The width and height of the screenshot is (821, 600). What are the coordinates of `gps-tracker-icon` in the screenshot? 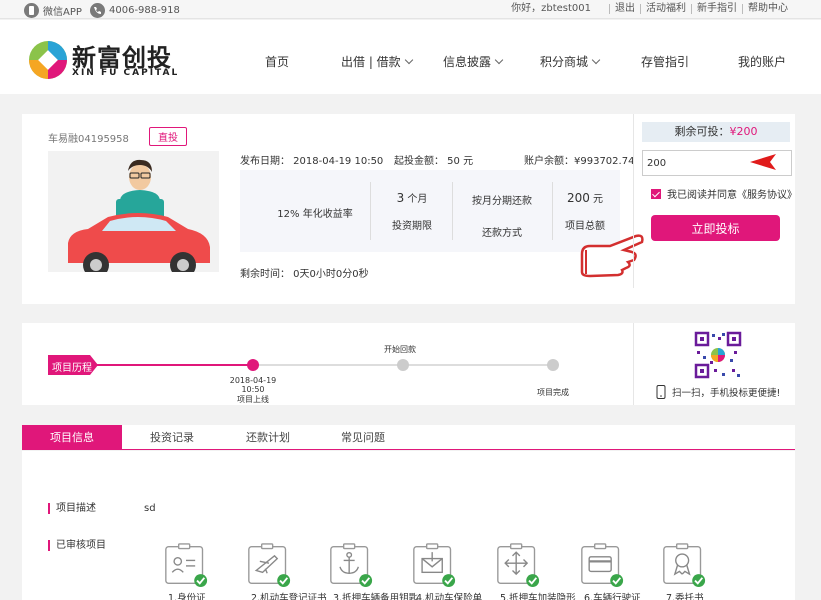 It's located at (518, 565).